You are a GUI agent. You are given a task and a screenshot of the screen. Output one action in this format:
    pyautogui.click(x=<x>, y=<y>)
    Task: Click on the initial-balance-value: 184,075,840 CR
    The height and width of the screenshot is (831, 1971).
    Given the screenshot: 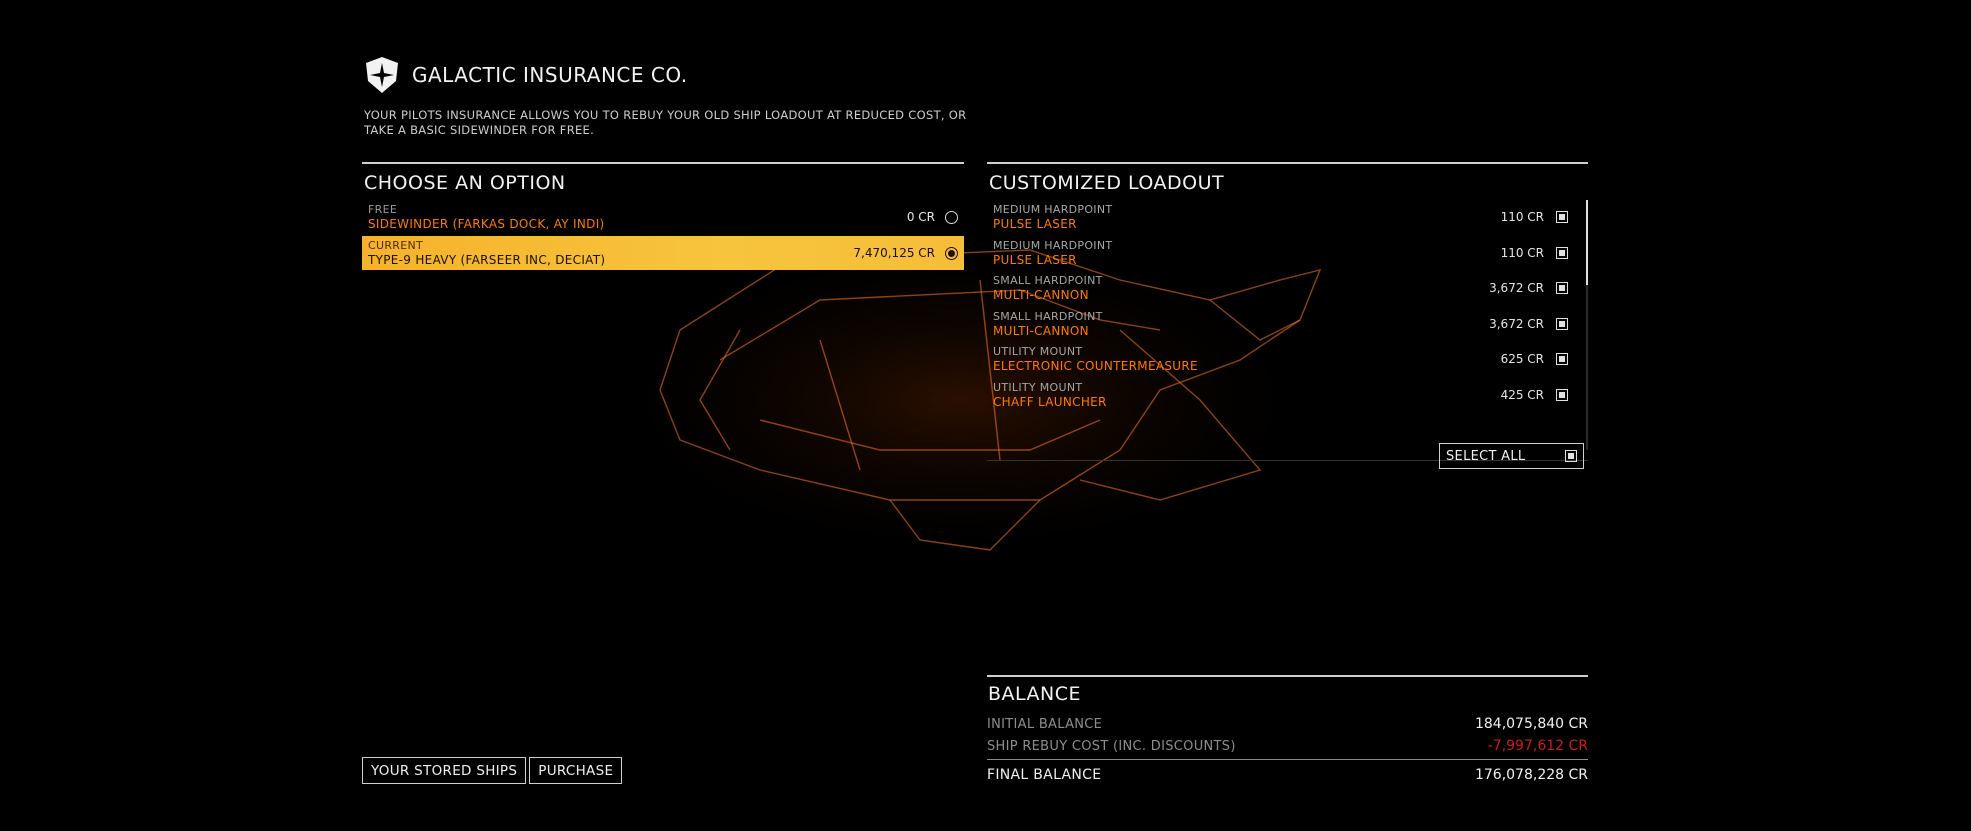 What is the action you would take?
    pyautogui.click(x=1531, y=724)
    